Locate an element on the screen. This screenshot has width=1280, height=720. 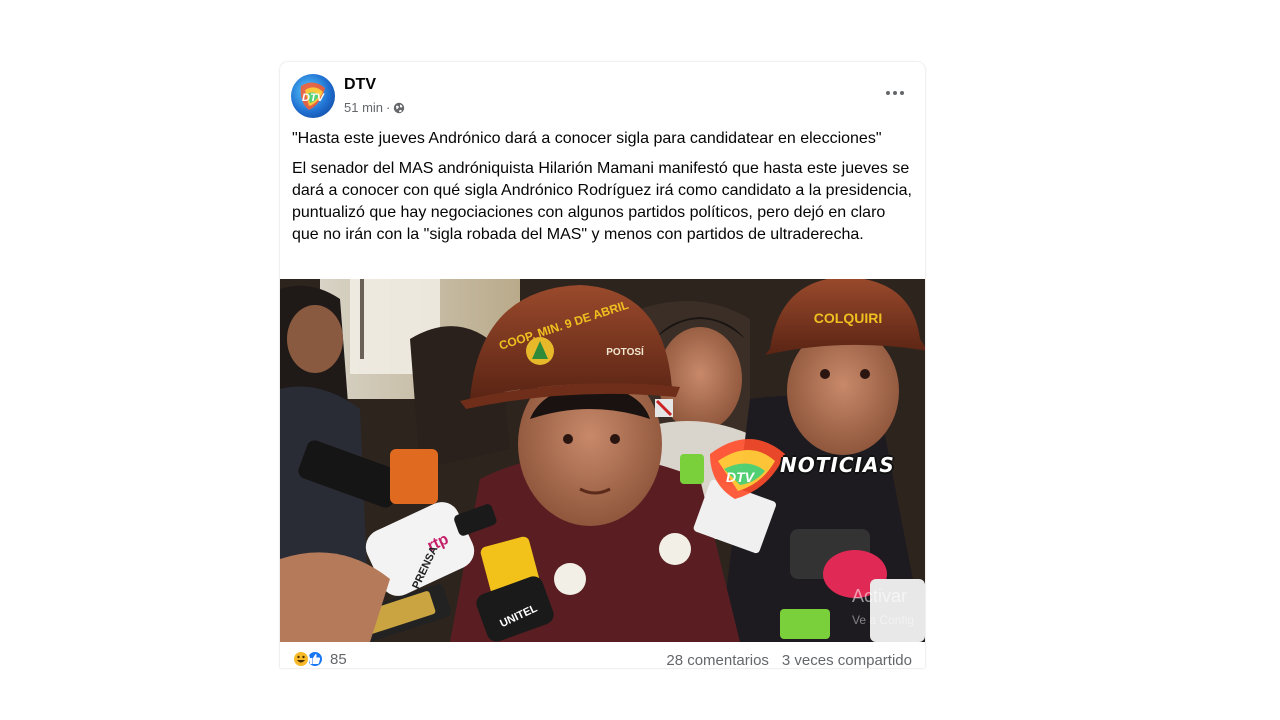
helmet-left-side-text: POTOSÍ is located at coordinates (625, 351).